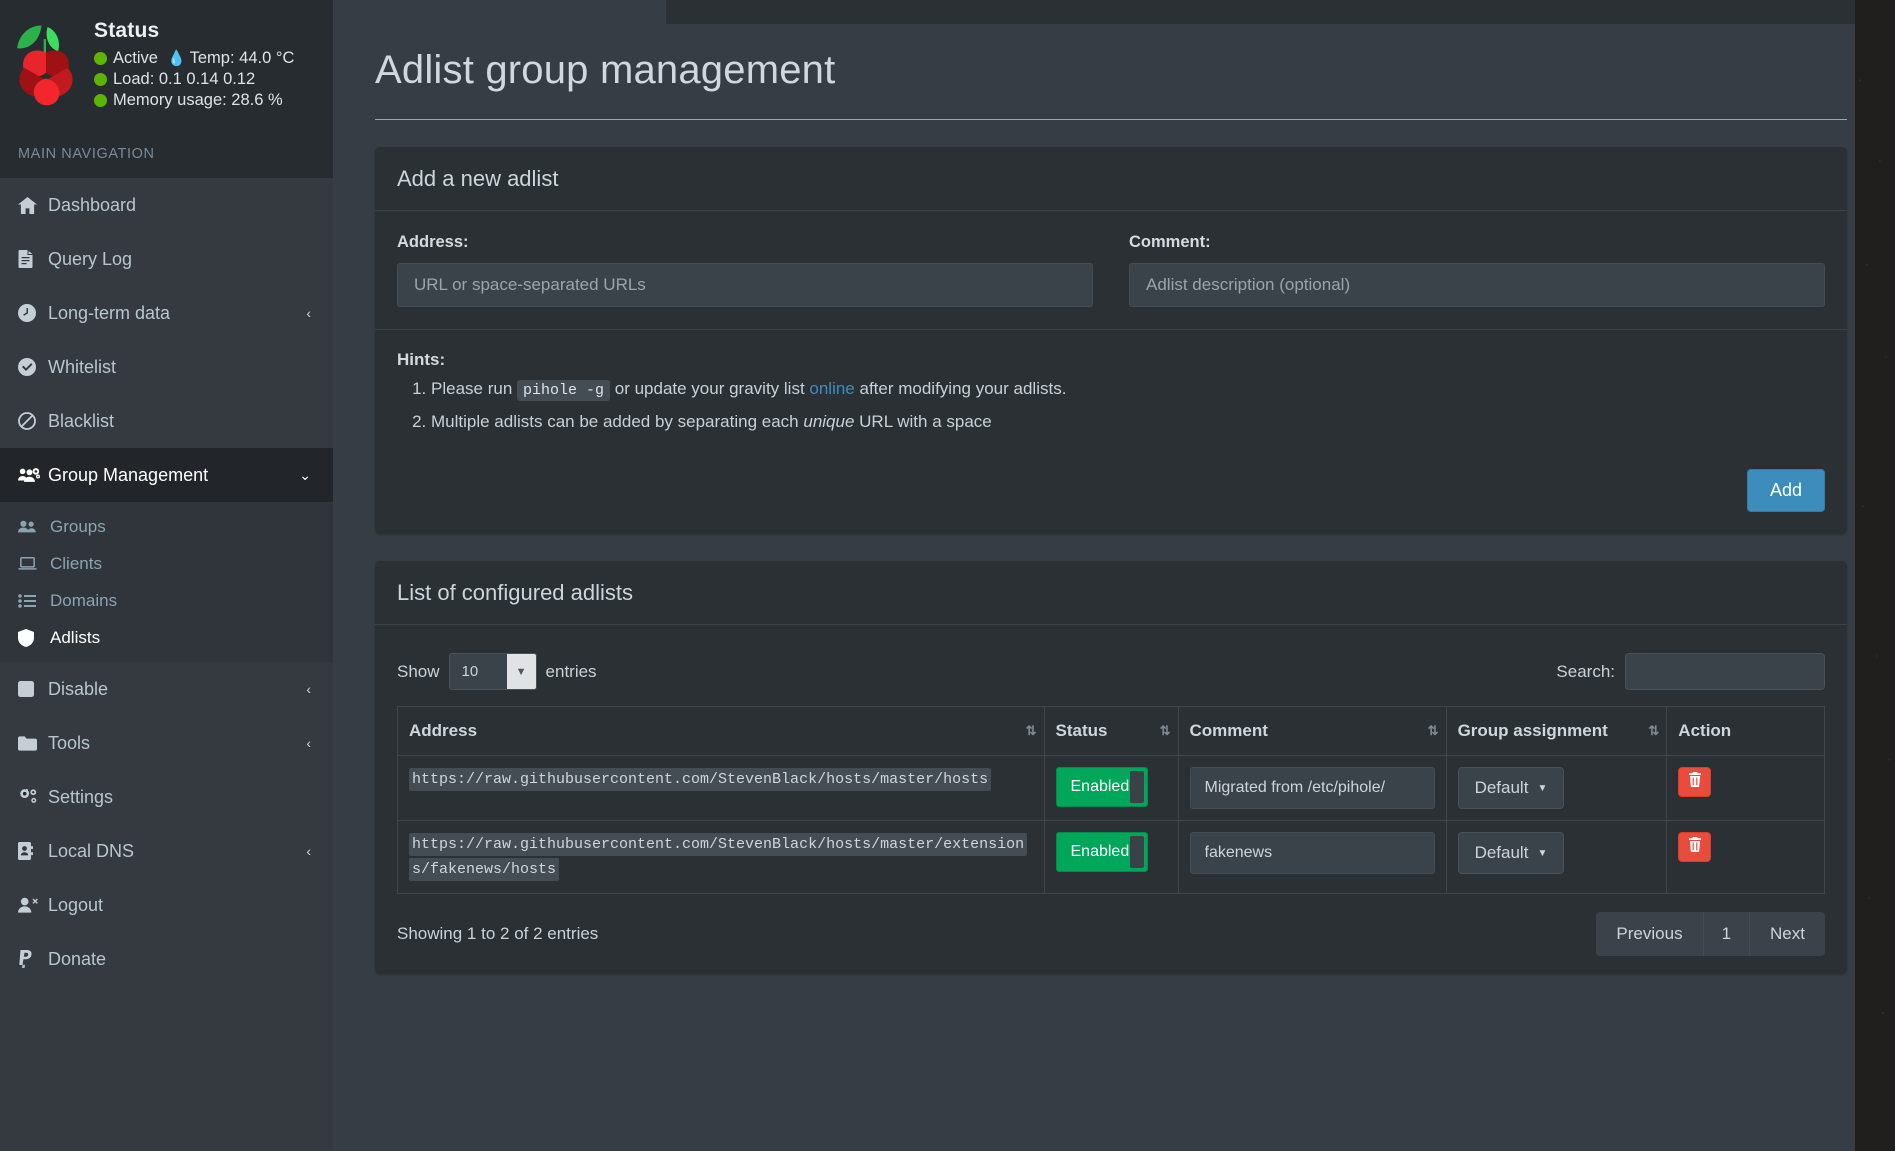 Image resolution: width=1895 pixels, height=1151 pixels. I want to click on sidebar-item-domains: Domains, so click(166, 600).